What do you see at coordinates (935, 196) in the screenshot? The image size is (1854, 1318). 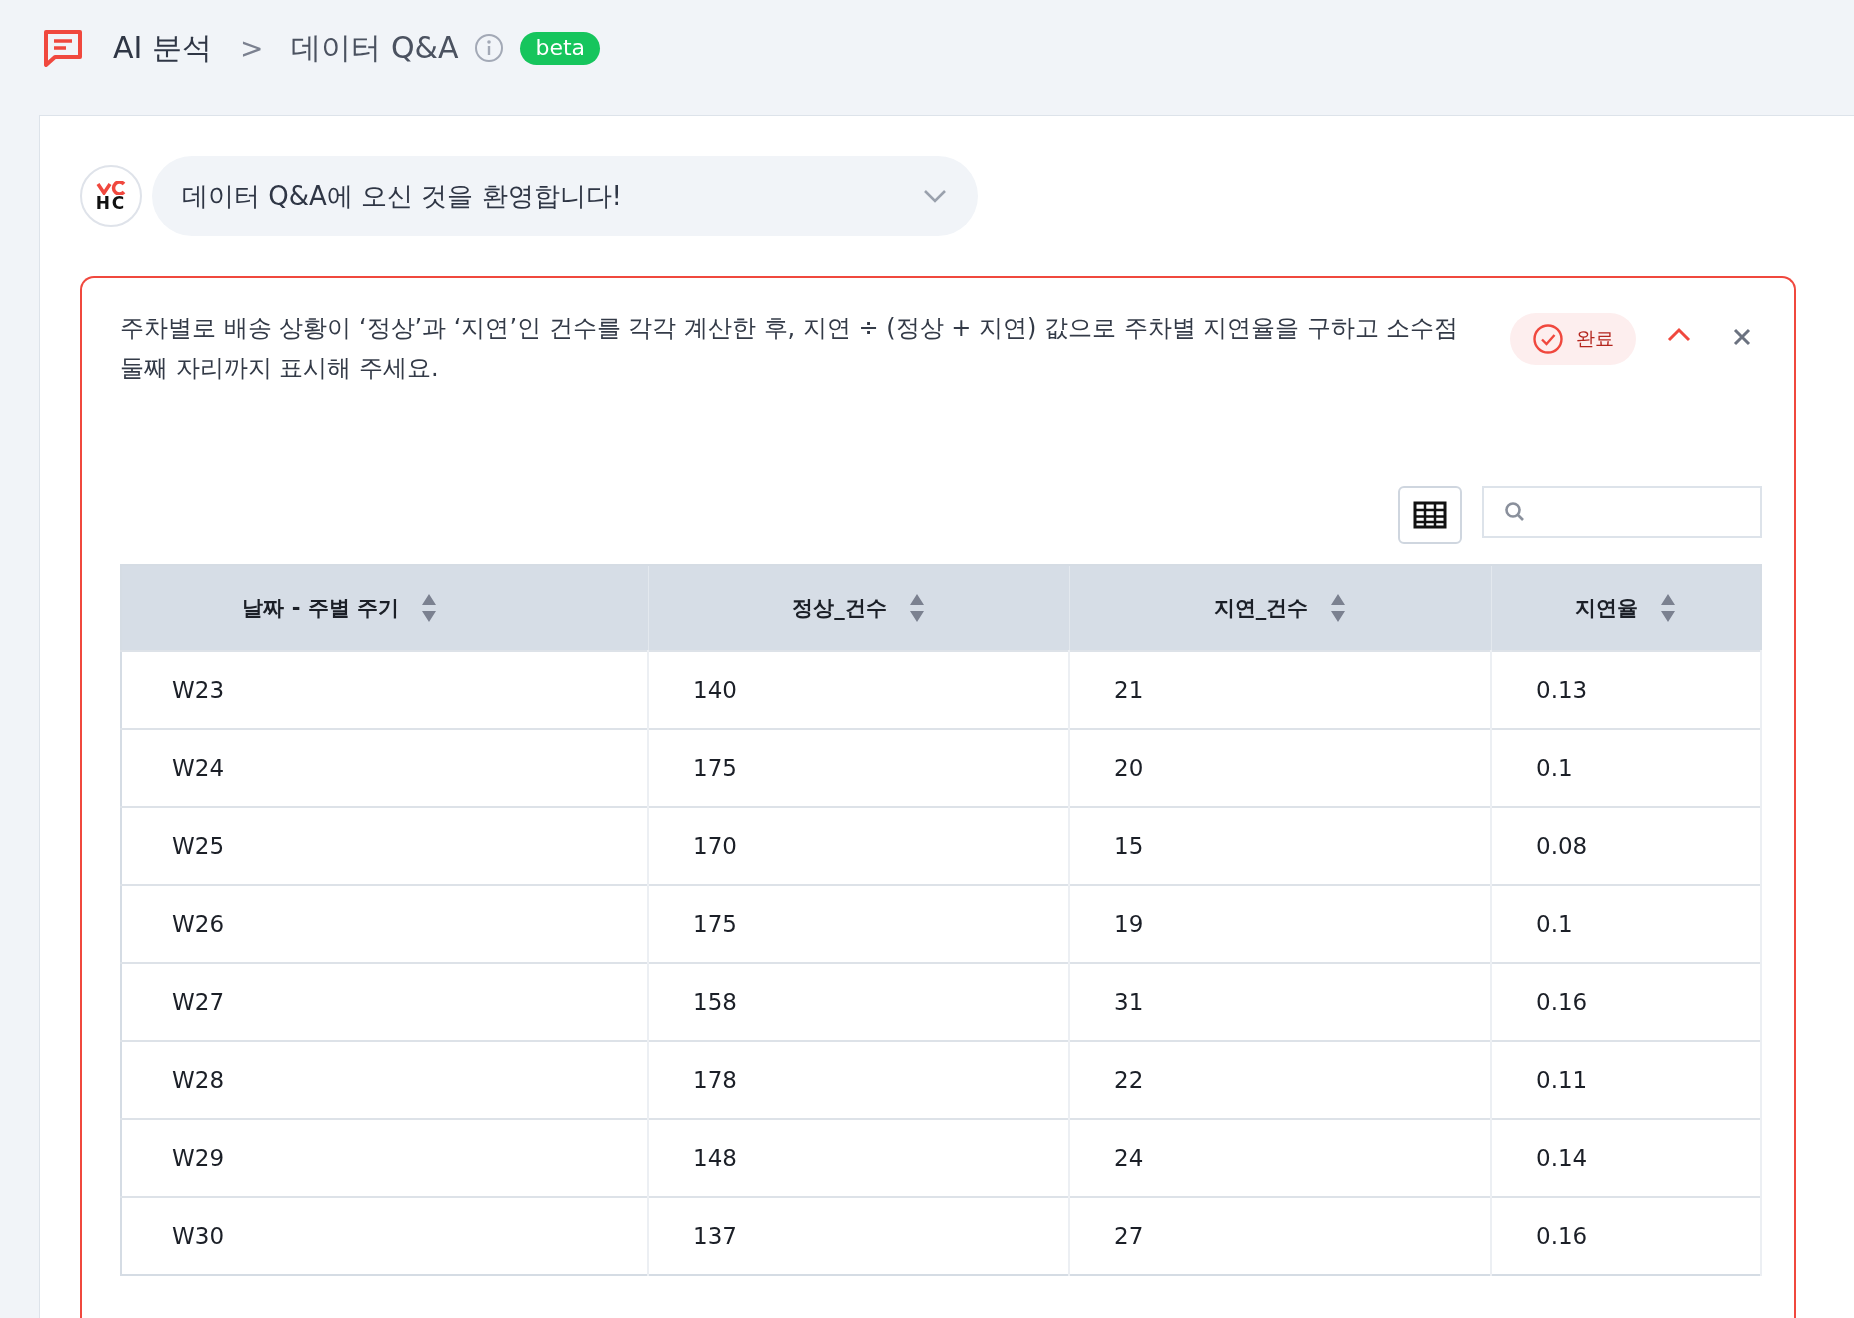 I see `chevron-down-icon` at bounding box center [935, 196].